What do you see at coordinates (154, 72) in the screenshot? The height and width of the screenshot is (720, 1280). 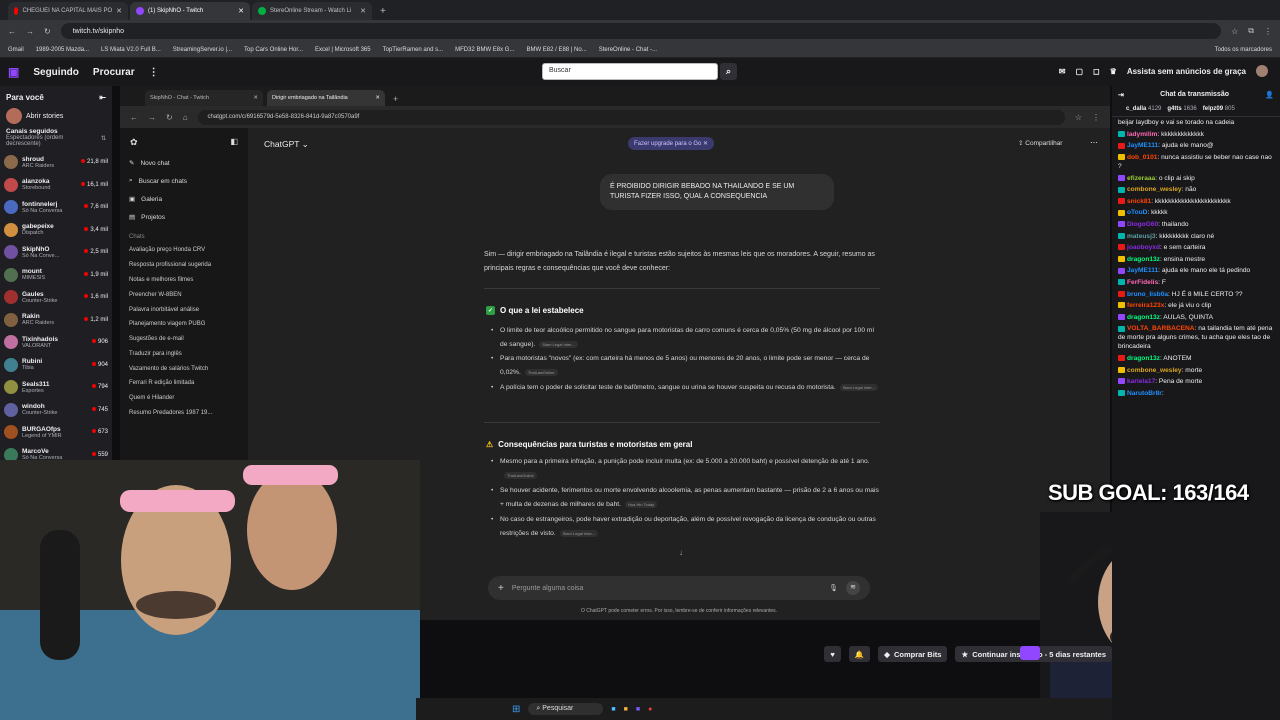 I see `more-icon: ⋮` at bounding box center [154, 72].